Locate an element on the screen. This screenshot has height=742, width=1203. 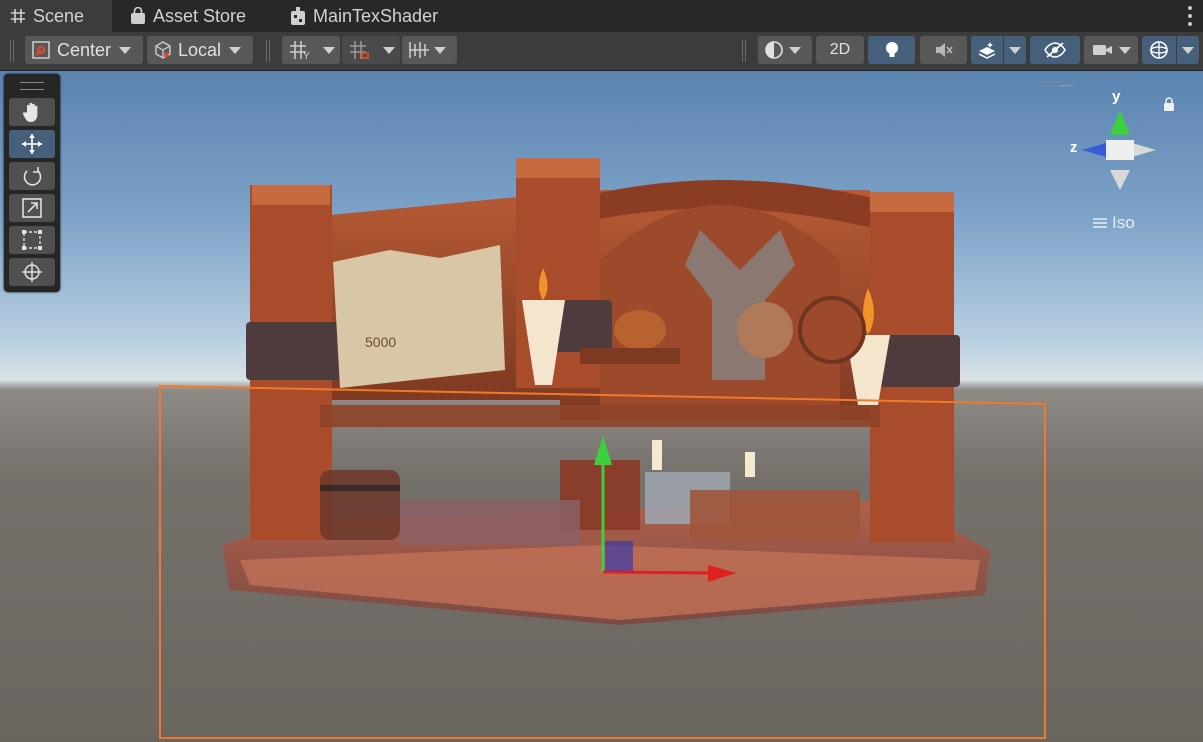
increment-snap-icon is located at coordinates (419, 50).